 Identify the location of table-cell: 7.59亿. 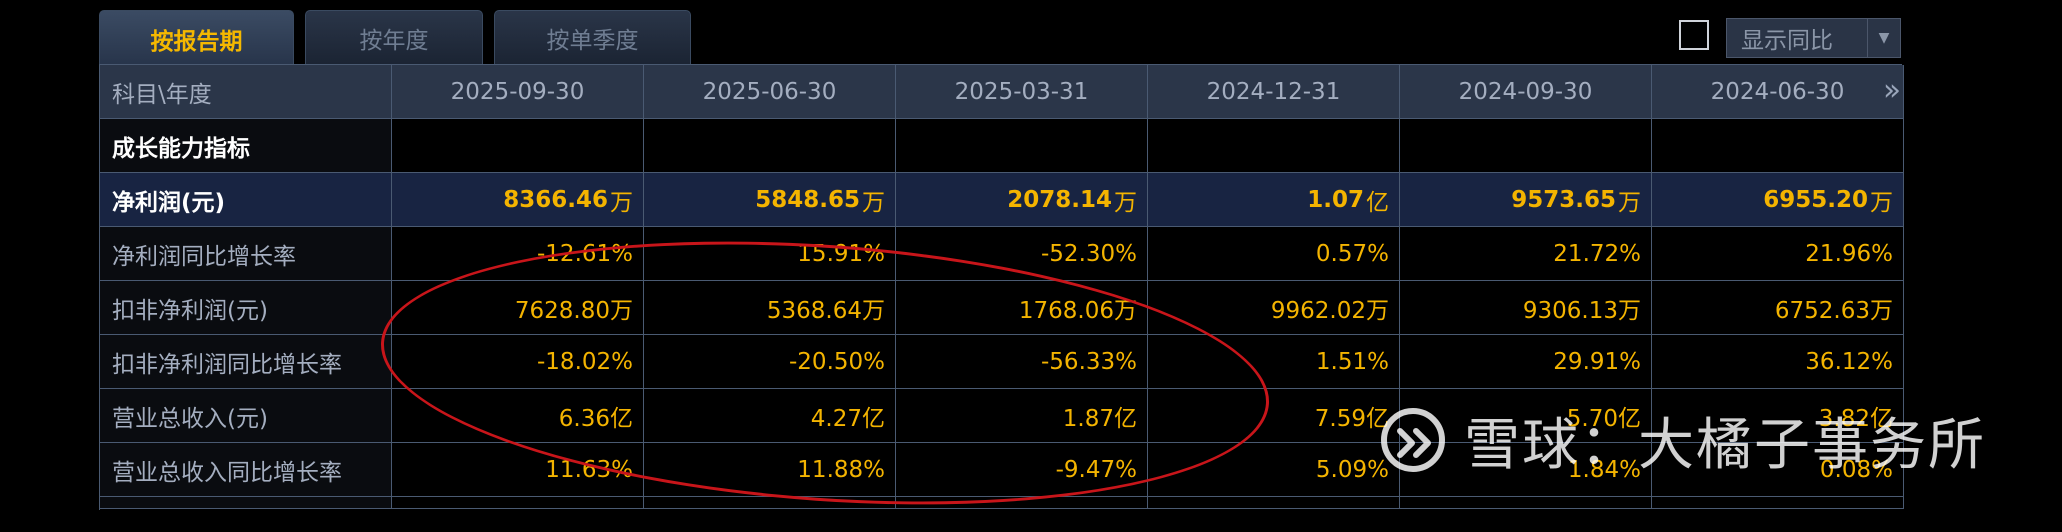
(1274, 416).